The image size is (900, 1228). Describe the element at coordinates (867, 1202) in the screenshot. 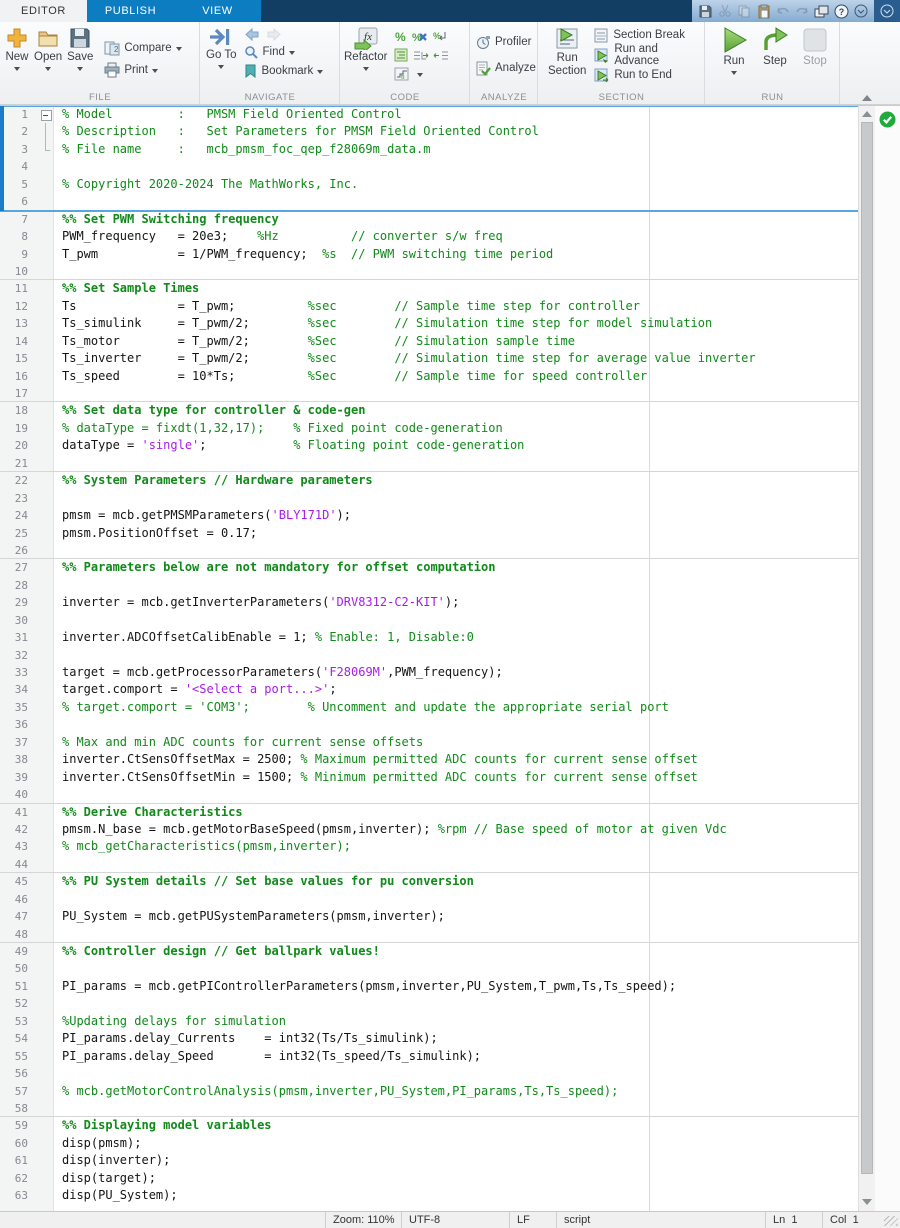

I see `scroll-down-icon` at that location.